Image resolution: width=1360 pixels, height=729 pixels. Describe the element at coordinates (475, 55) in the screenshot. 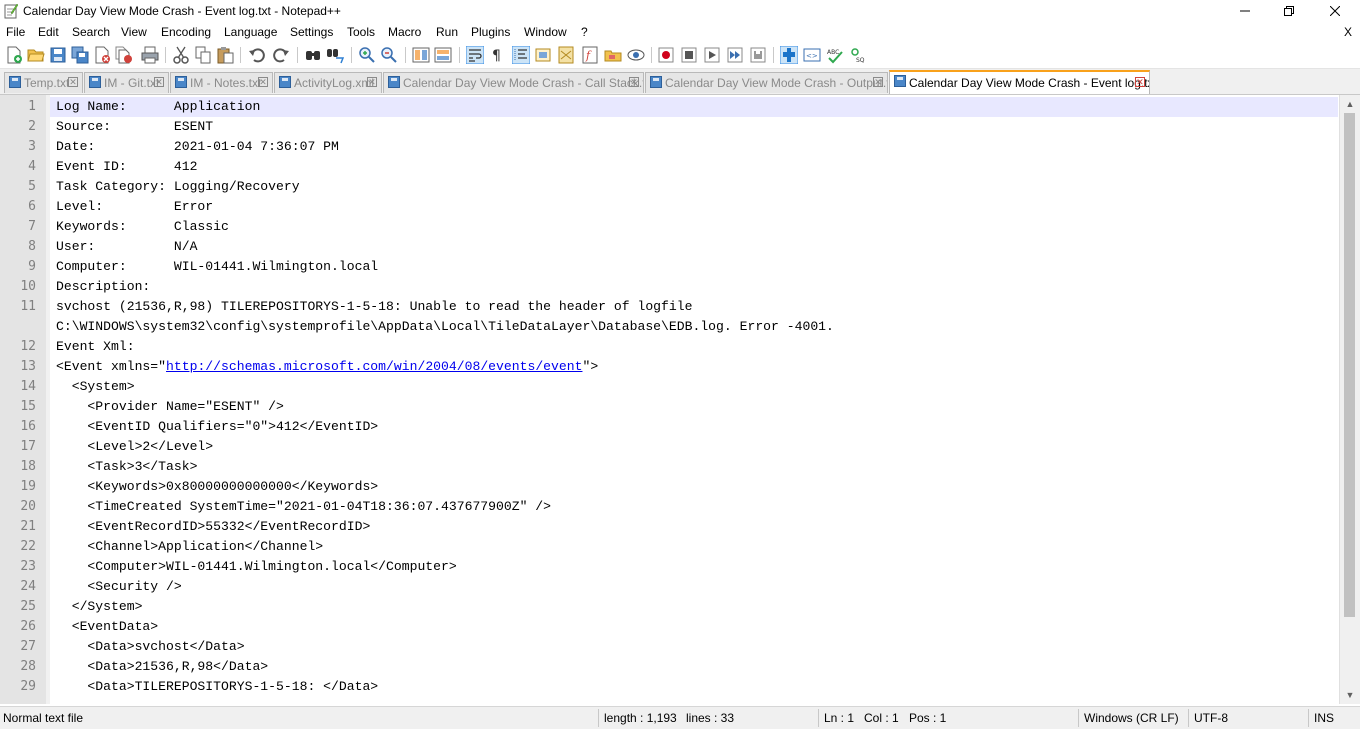

I see `word-wrap-icon` at that location.